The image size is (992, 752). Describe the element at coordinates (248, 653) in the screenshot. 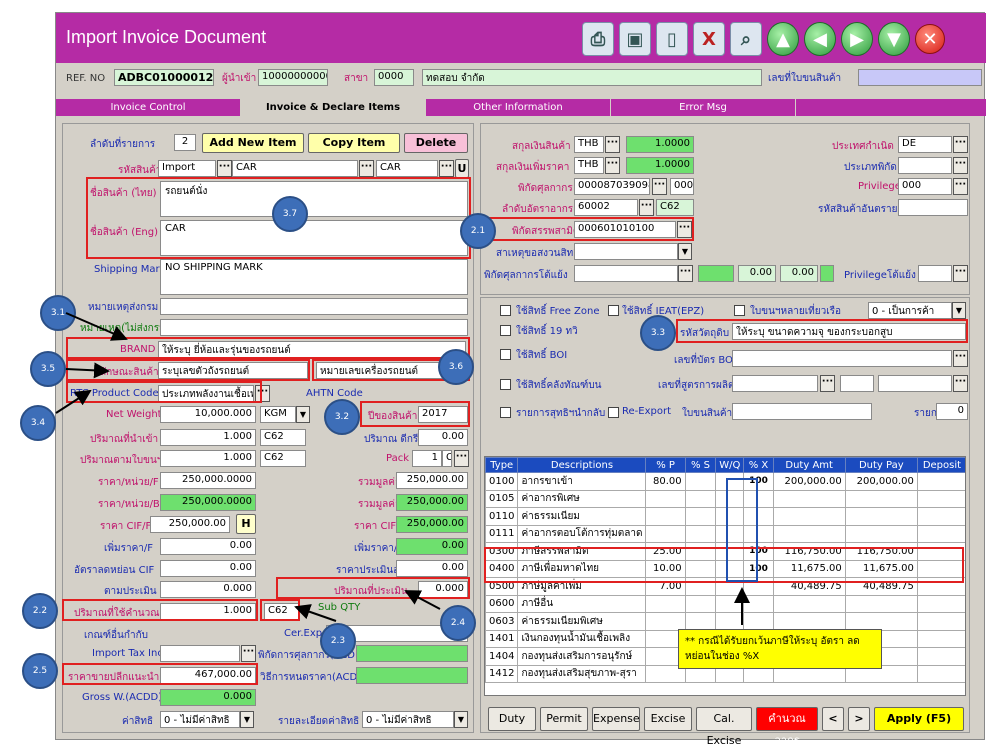

I see `importtax-lookup-button: ···` at that location.